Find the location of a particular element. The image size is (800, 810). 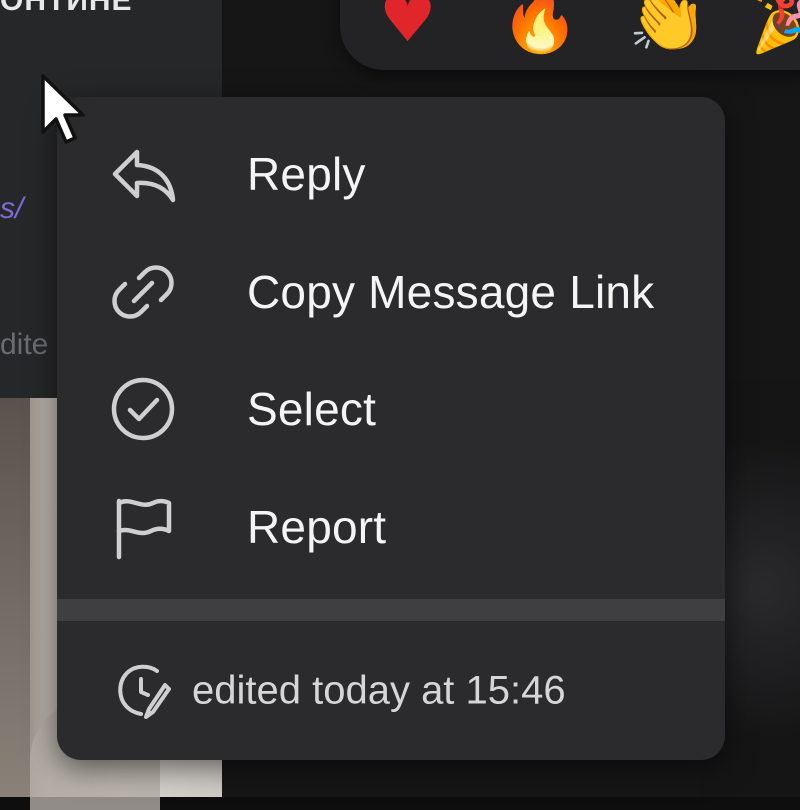

flag-icon is located at coordinates (144, 529).